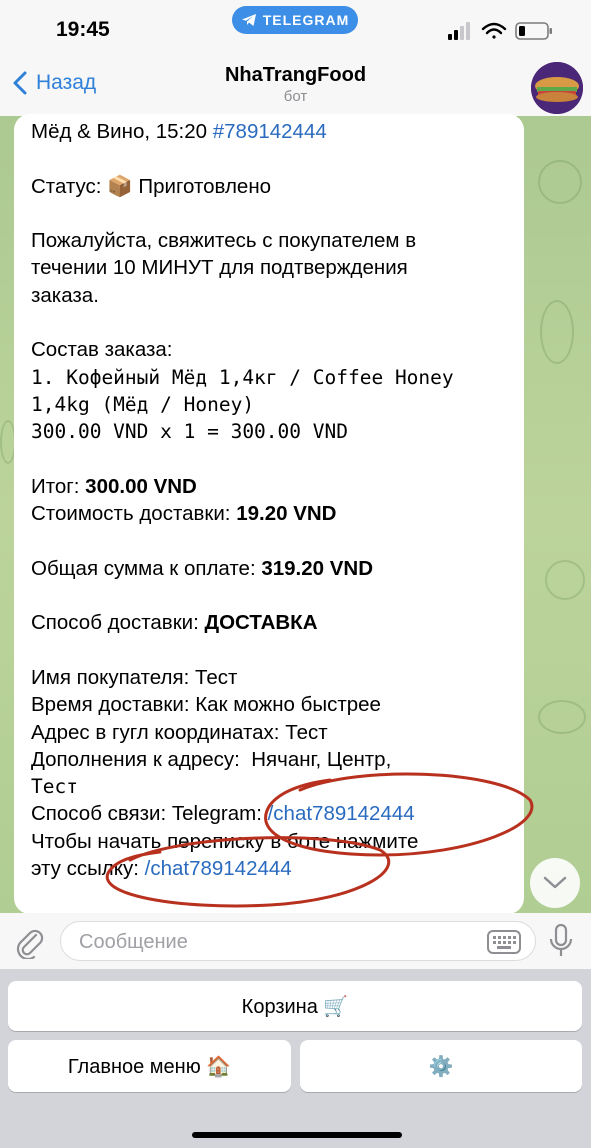 This screenshot has width=591, height=1148. I want to click on chat-header: Назад NhaTrangFood бот, so click(295, 88).